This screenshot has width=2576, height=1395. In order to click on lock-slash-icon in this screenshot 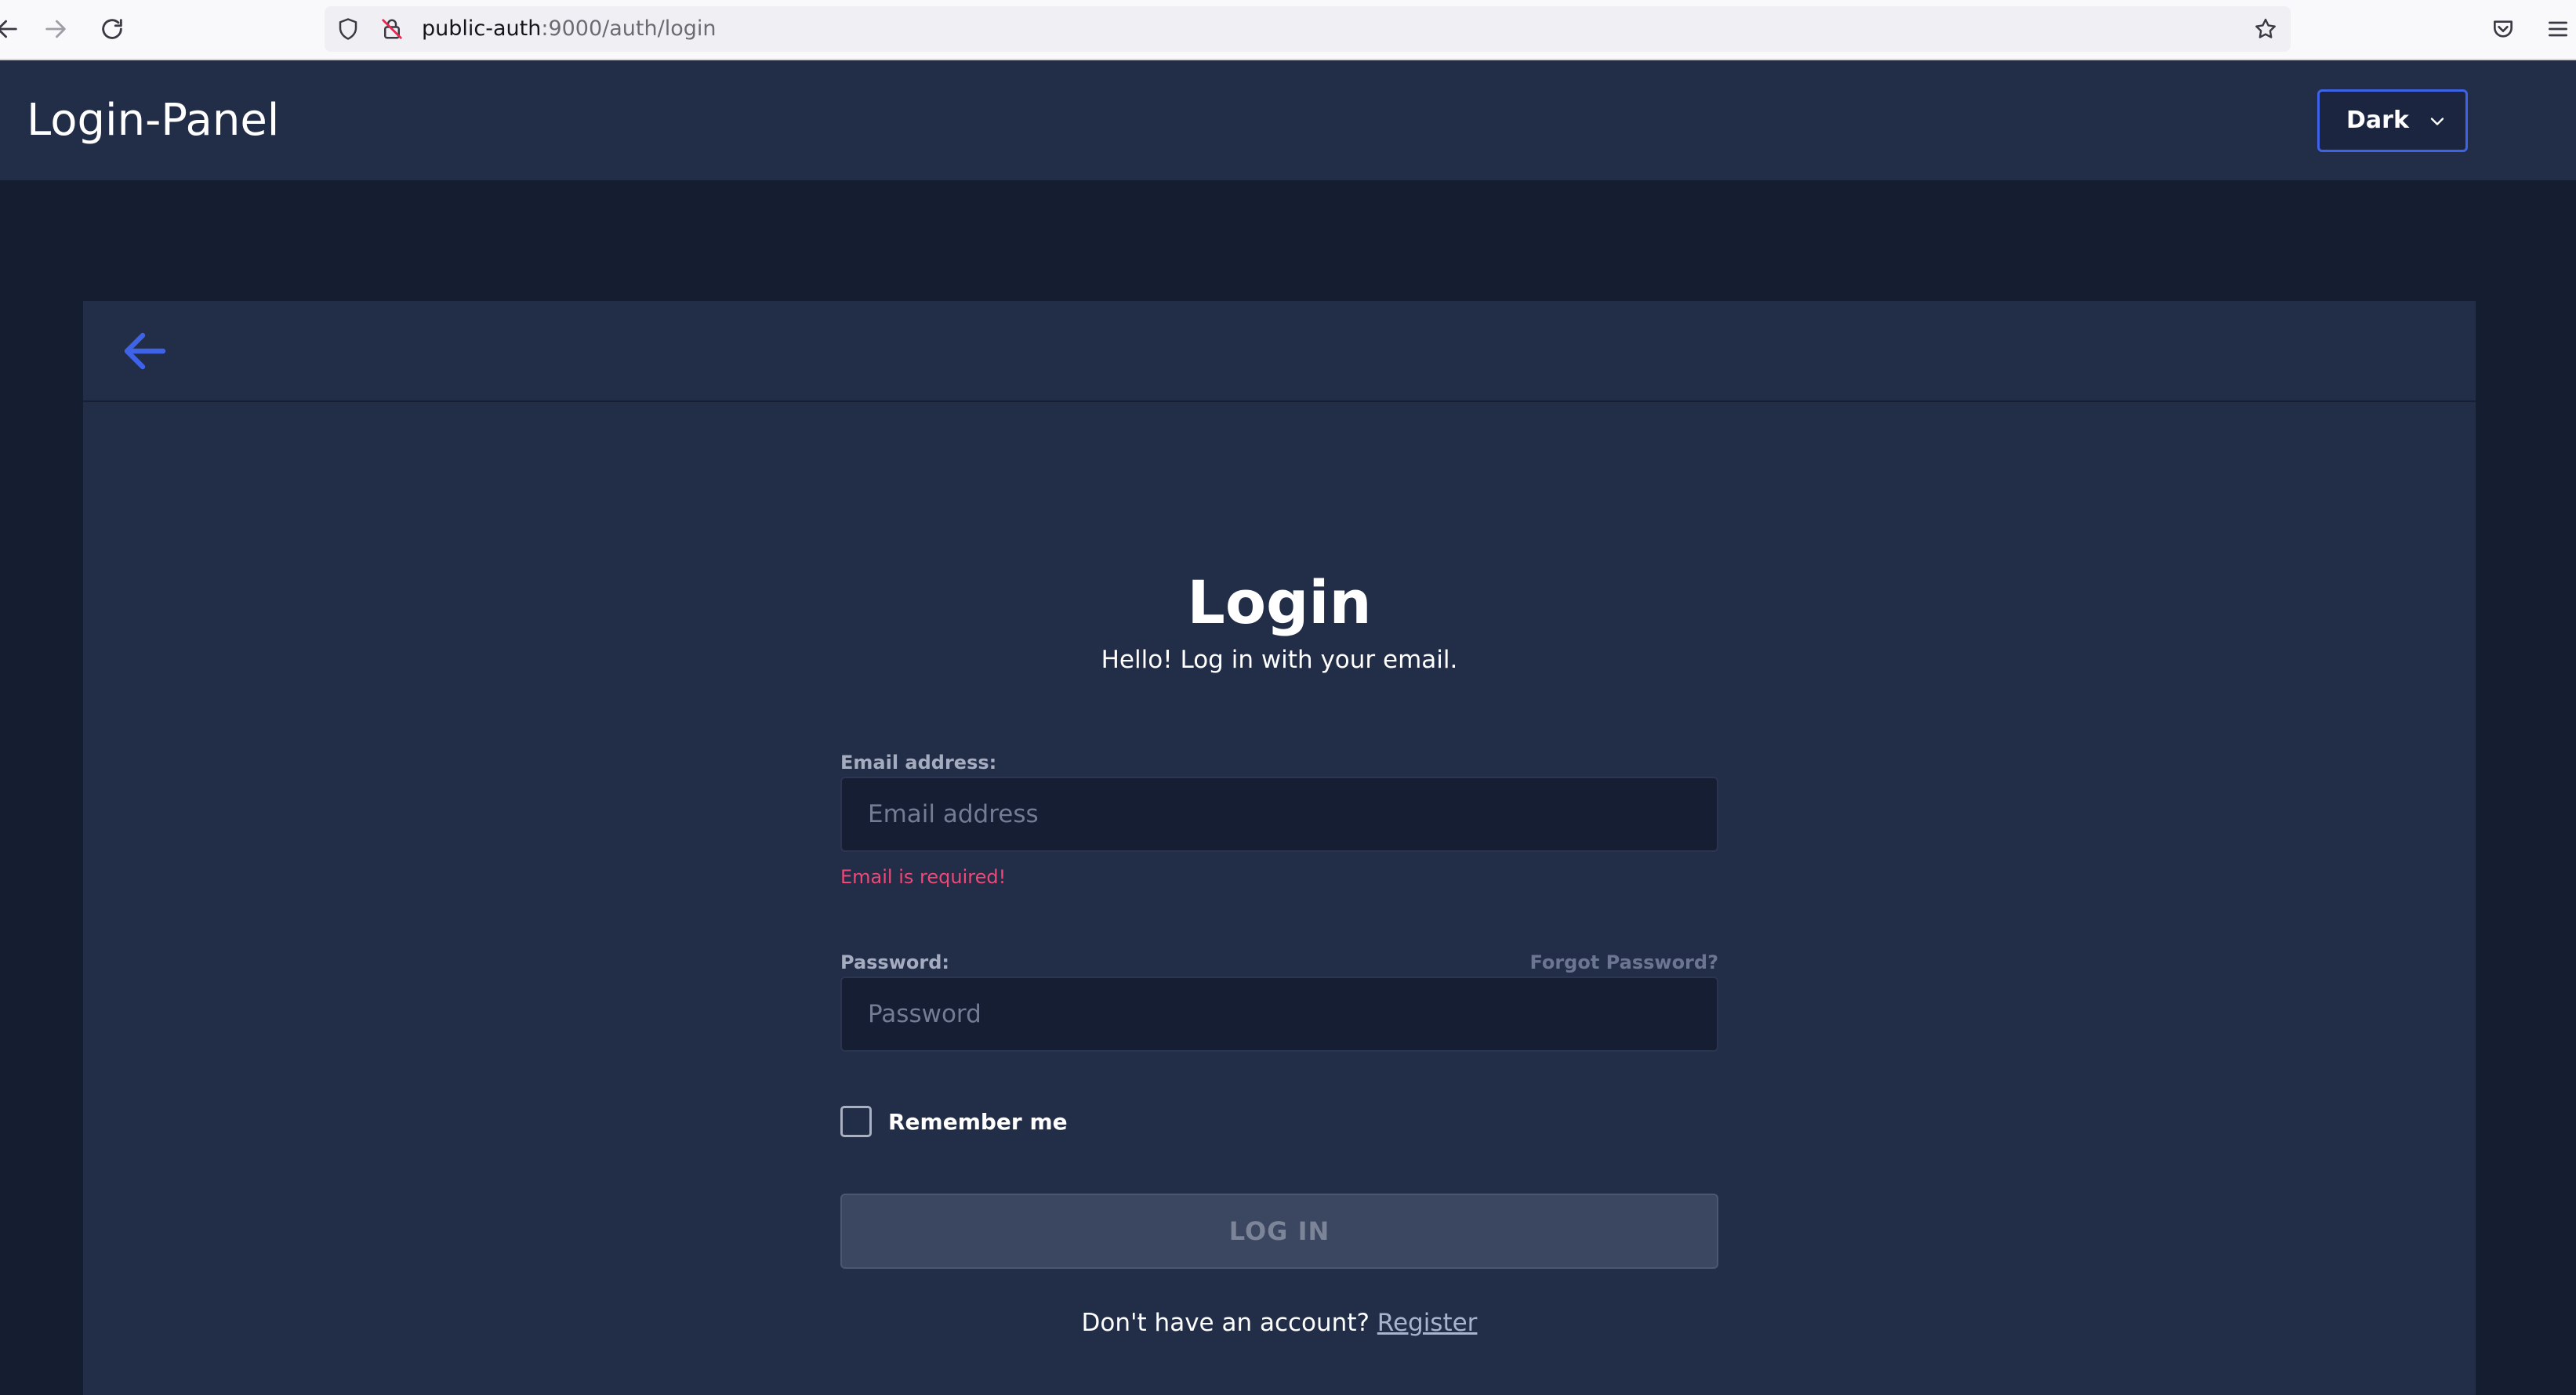, I will do `click(392, 29)`.